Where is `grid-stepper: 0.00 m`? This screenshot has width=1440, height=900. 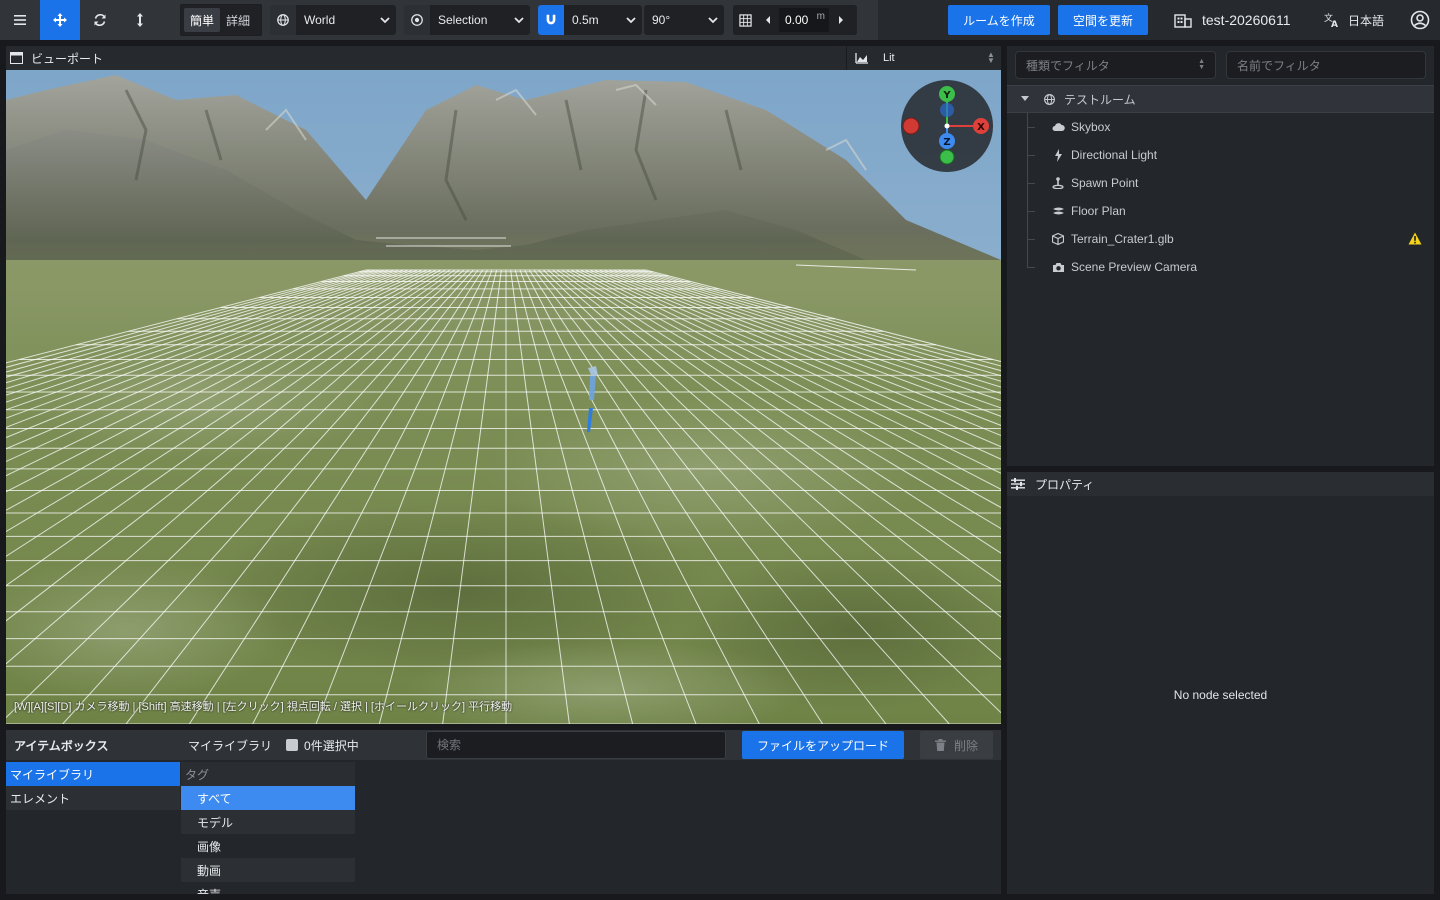 grid-stepper: 0.00 m is located at coordinates (795, 20).